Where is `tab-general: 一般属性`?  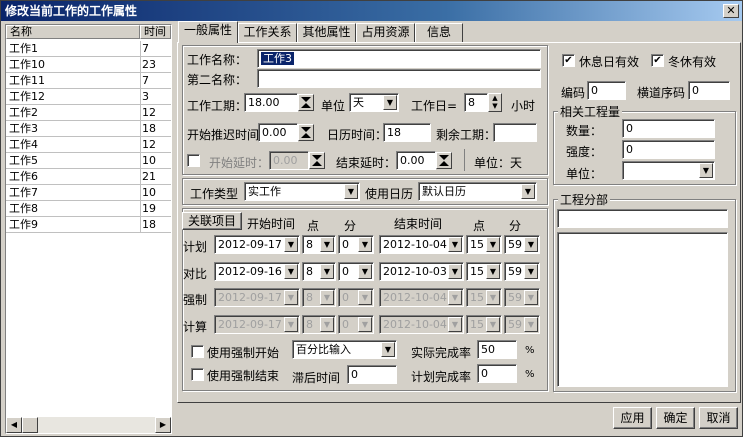
tab-general: 一般属性 is located at coordinates (208, 32).